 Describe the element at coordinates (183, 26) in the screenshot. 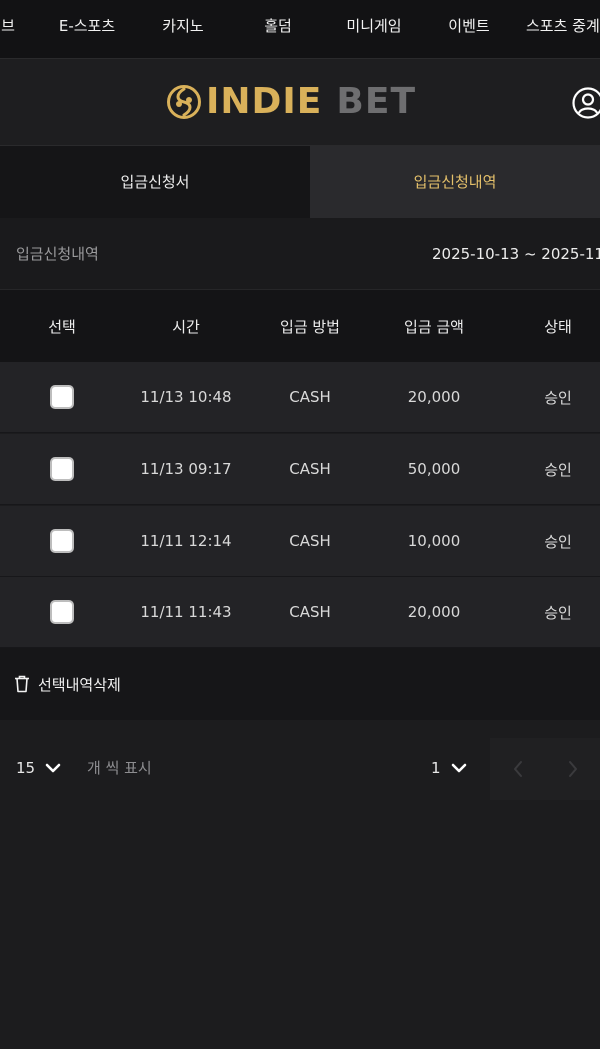

I see `nav-item-casino: 카지노` at that location.